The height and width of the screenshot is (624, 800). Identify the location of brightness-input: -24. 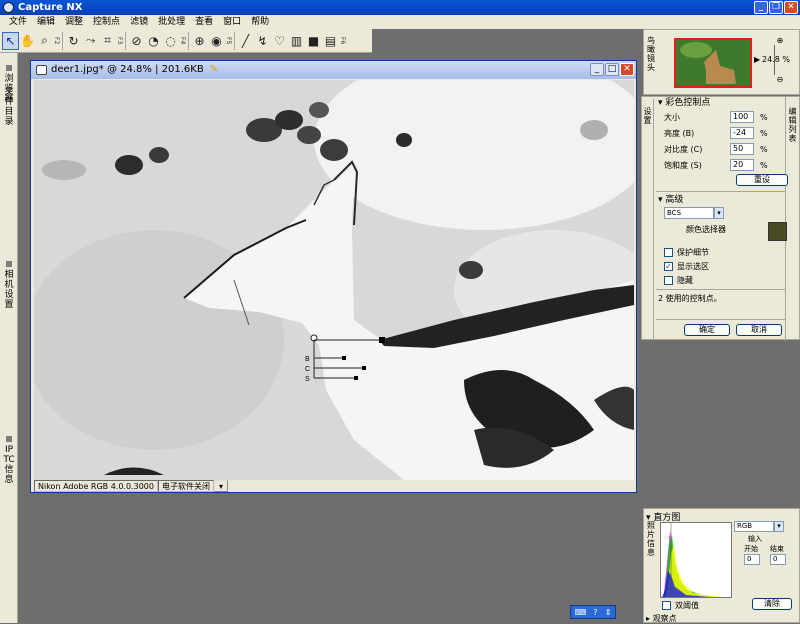
(742, 133).